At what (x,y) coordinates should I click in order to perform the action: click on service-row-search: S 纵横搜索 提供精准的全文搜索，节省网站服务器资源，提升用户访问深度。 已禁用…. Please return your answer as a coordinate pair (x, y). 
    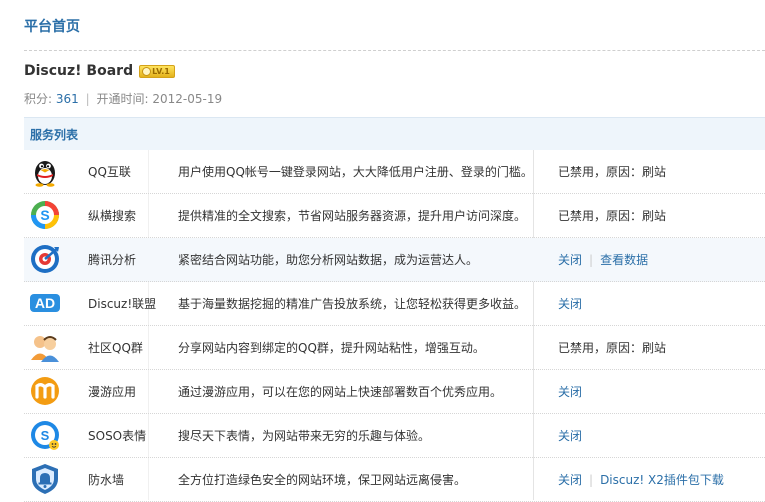
    Looking at the image, I should click on (394, 216).